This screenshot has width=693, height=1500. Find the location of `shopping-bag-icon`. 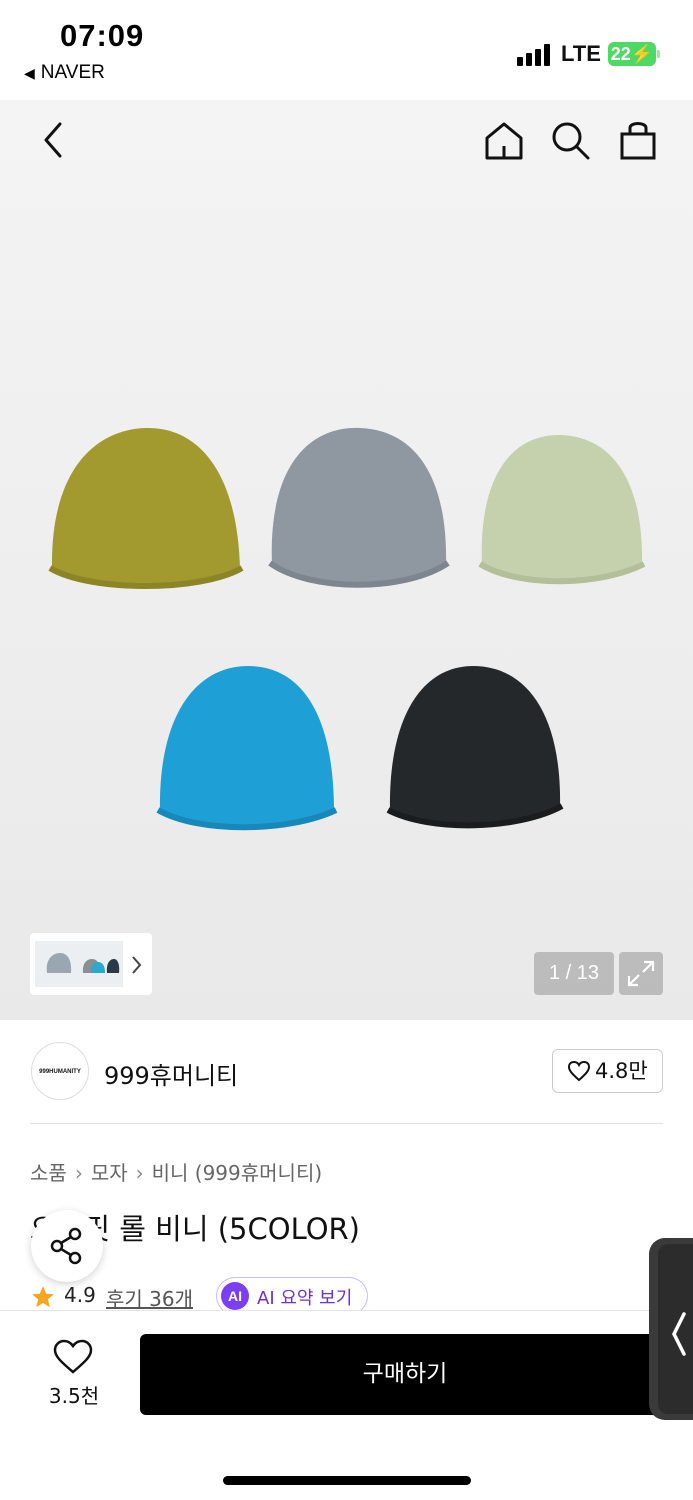

shopping-bag-icon is located at coordinates (638, 140).